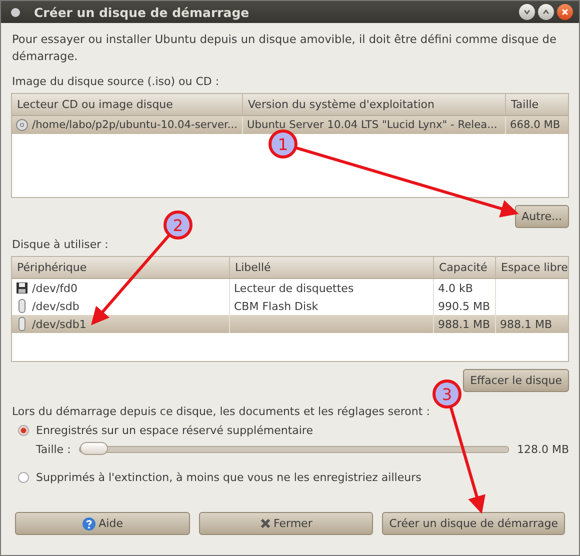 The image size is (580, 556). Describe the element at coordinates (102, 523) in the screenshot. I see `dialog-button: Aide` at that location.